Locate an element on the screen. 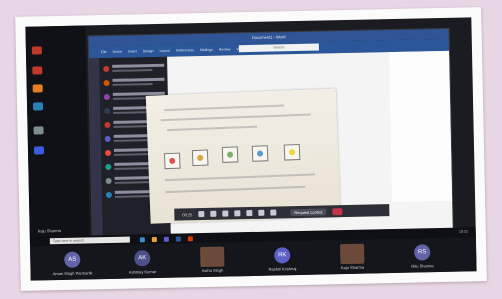 The width and height of the screenshot is (502, 299). hangup-icon is located at coordinates (337, 211).